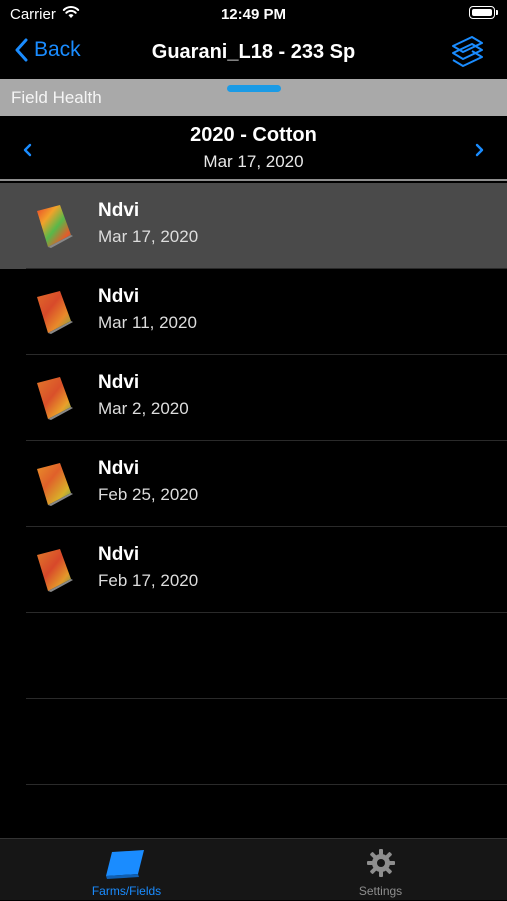 The height and width of the screenshot is (901, 507). I want to click on layers-button, so click(467, 55).